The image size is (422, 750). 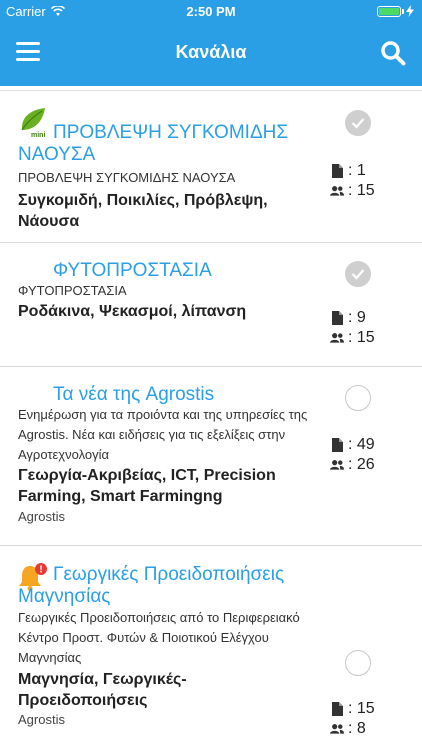 I want to click on status-time: 2:50 PM, so click(x=211, y=11).